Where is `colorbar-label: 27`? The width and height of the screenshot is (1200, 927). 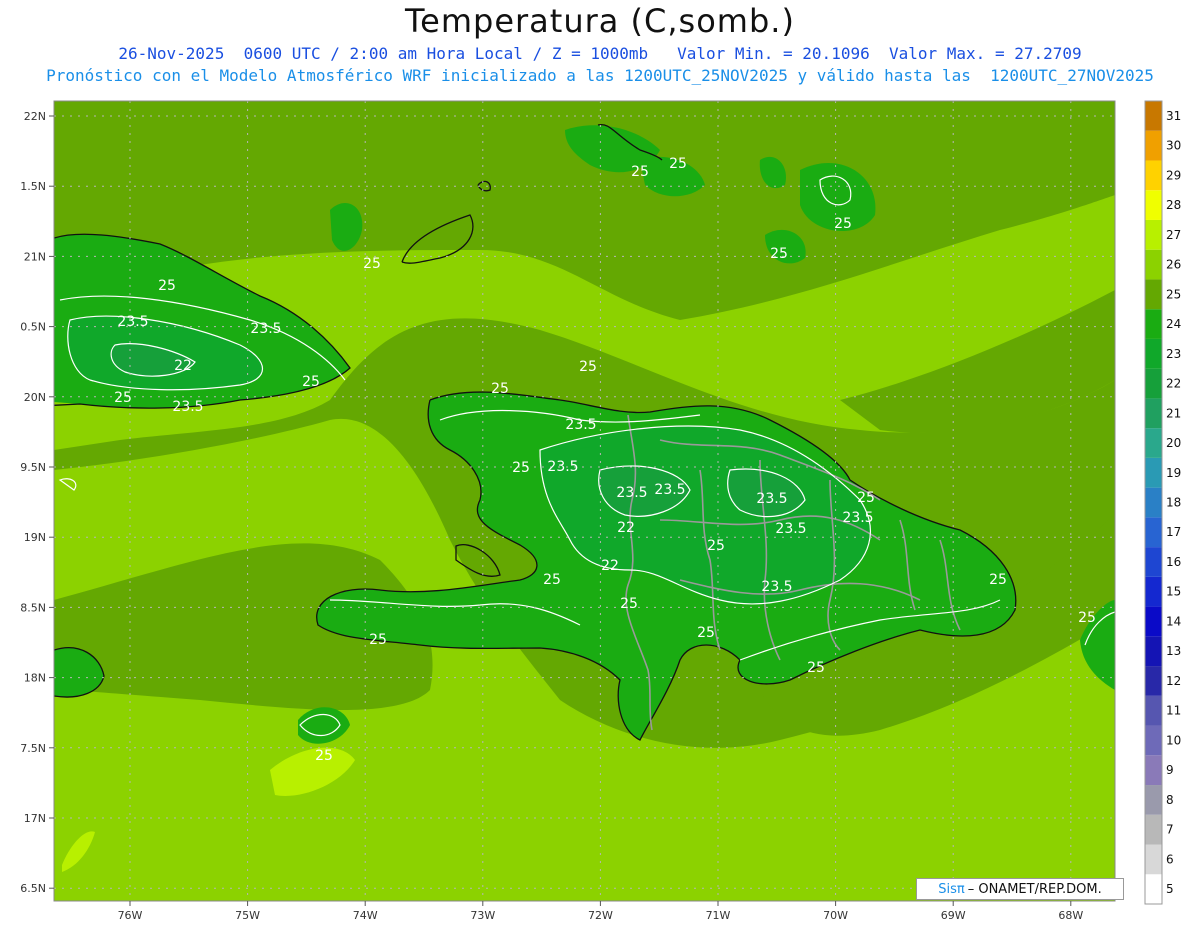
colorbar-label: 27 is located at coordinates (1173, 235).